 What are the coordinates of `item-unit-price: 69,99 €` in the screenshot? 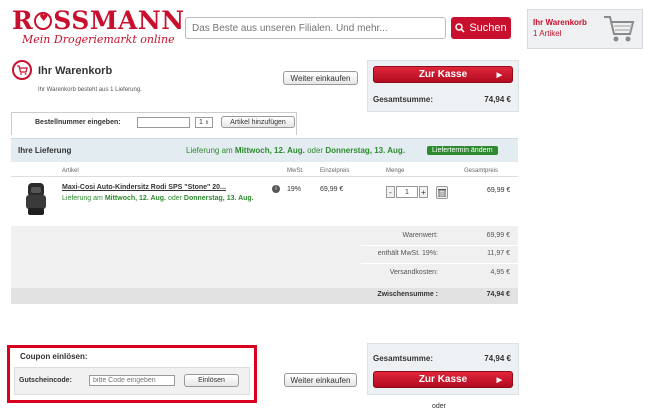 It's located at (332, 189).